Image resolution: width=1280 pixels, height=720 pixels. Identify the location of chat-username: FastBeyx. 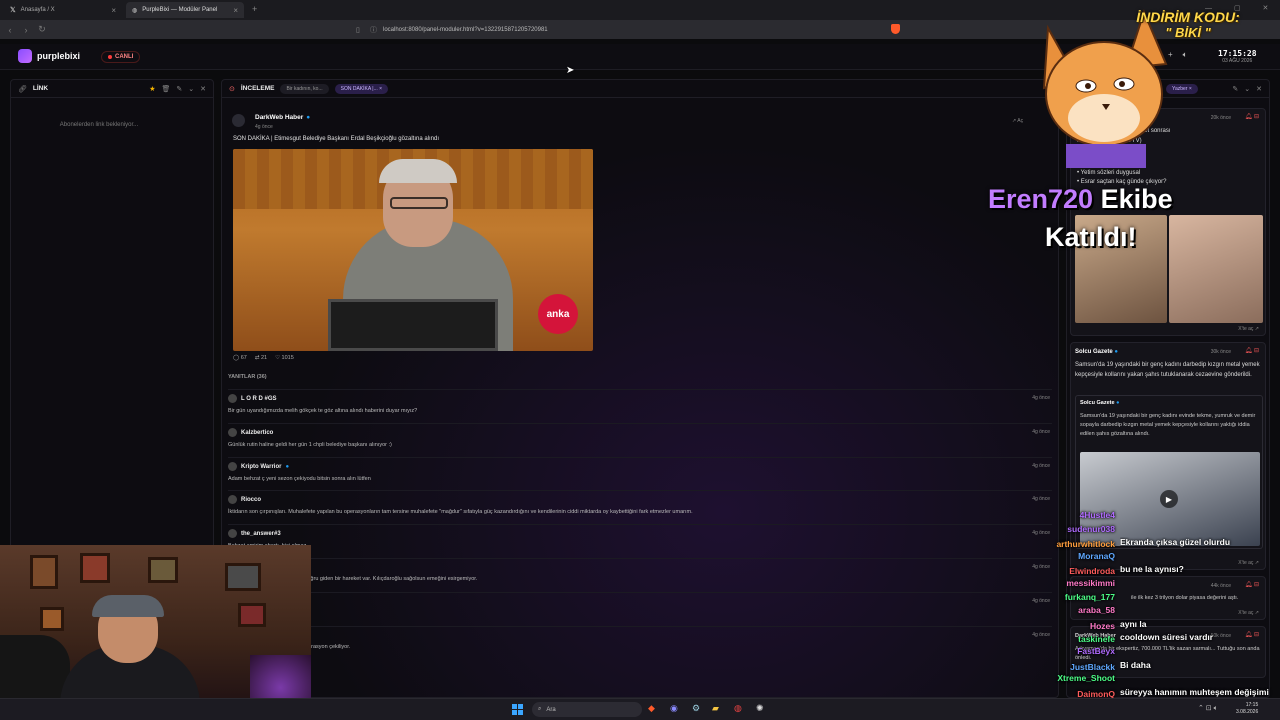
(1096, 651).